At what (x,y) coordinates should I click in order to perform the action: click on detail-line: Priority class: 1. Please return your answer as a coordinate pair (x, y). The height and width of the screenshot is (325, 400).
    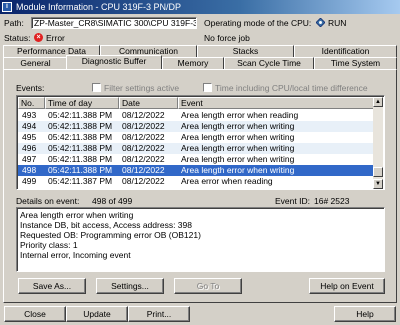
    Looking at the image, I should click on (49, 245).